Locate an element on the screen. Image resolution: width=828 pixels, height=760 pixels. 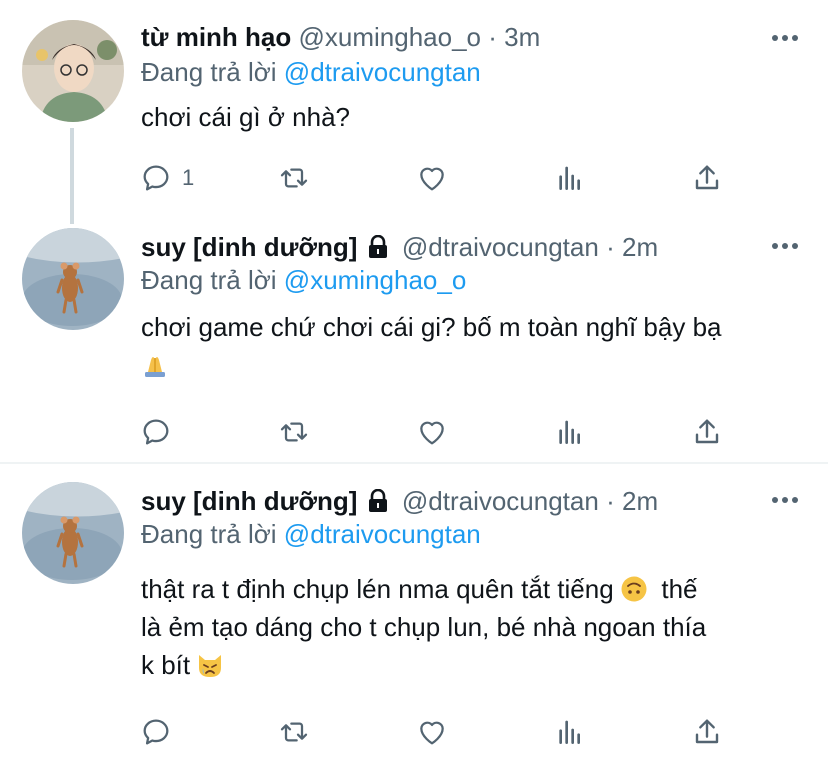
replying-to: Đang trả lời @xuminghao_o is located at coordinates (303, 280).